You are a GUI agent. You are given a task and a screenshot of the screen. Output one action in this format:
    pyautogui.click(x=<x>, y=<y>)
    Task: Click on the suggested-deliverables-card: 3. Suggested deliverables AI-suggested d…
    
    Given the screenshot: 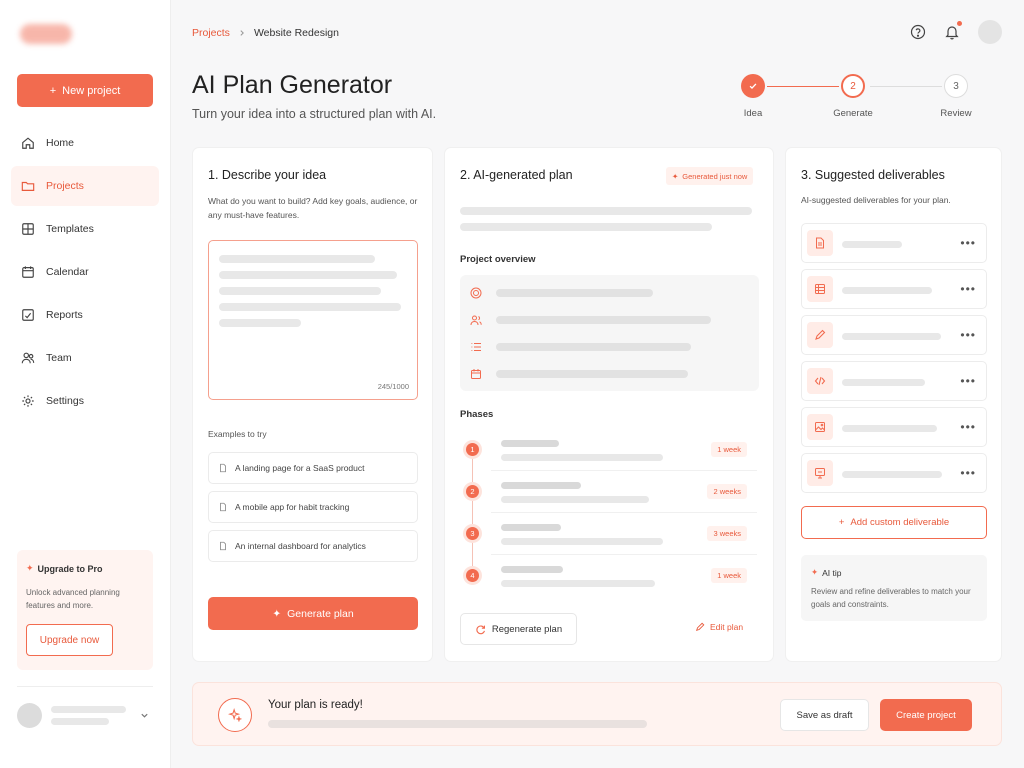 What is the action you would take?
    pyautogui.click(x=893, y=404)
    